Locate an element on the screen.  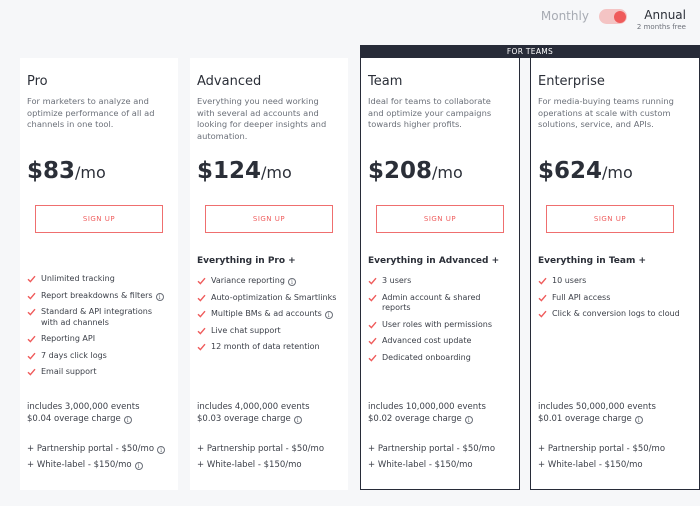
included-events: includes 10,000,000 events is located at coordinates (427, 407).